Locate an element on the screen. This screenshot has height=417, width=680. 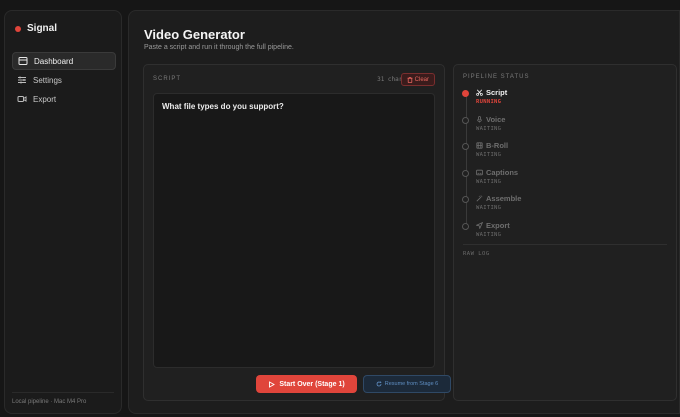
brand-dot-icon is located at coordinates (18, 28).